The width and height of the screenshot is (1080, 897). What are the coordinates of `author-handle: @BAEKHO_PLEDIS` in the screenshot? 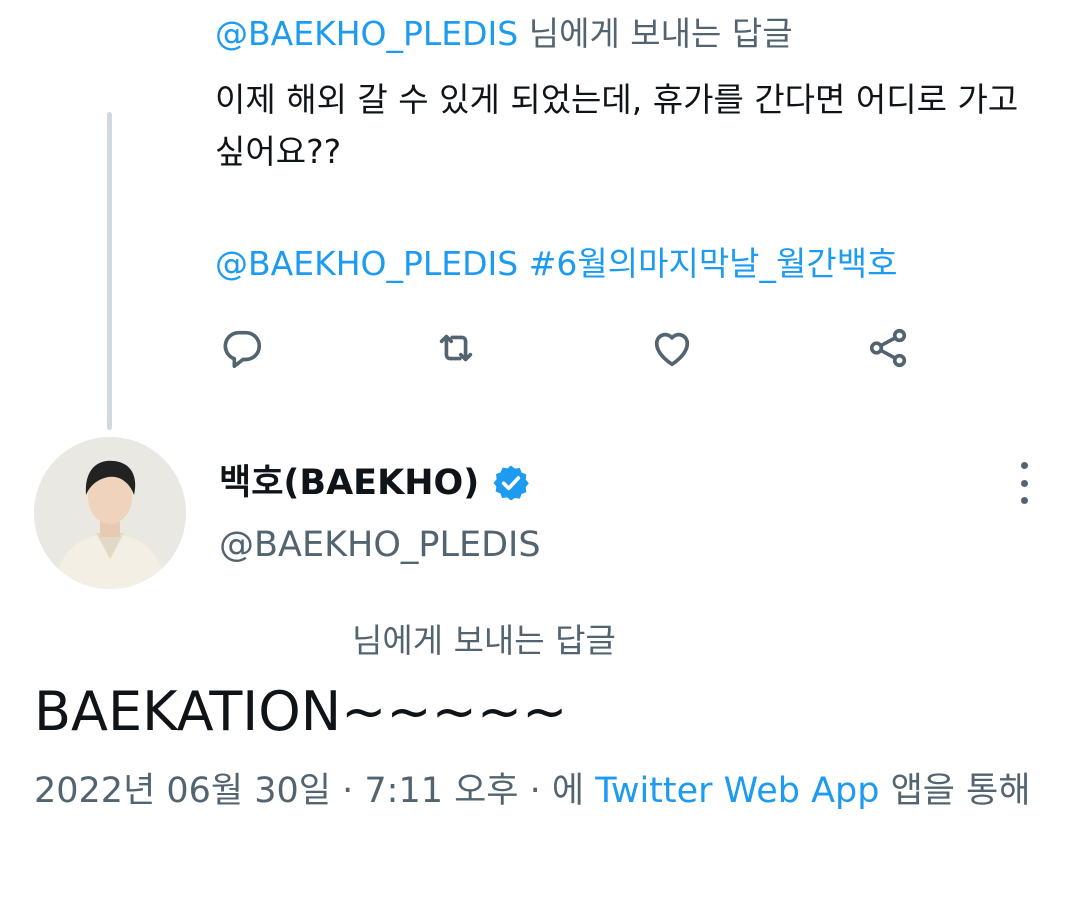 It's located at (380, 545).